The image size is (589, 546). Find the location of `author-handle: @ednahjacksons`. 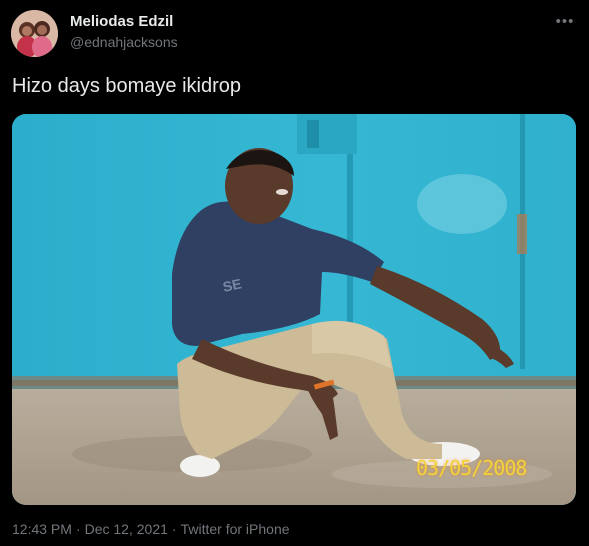

author-handle: @ednahjacksons is located at coordinates (124, 42).